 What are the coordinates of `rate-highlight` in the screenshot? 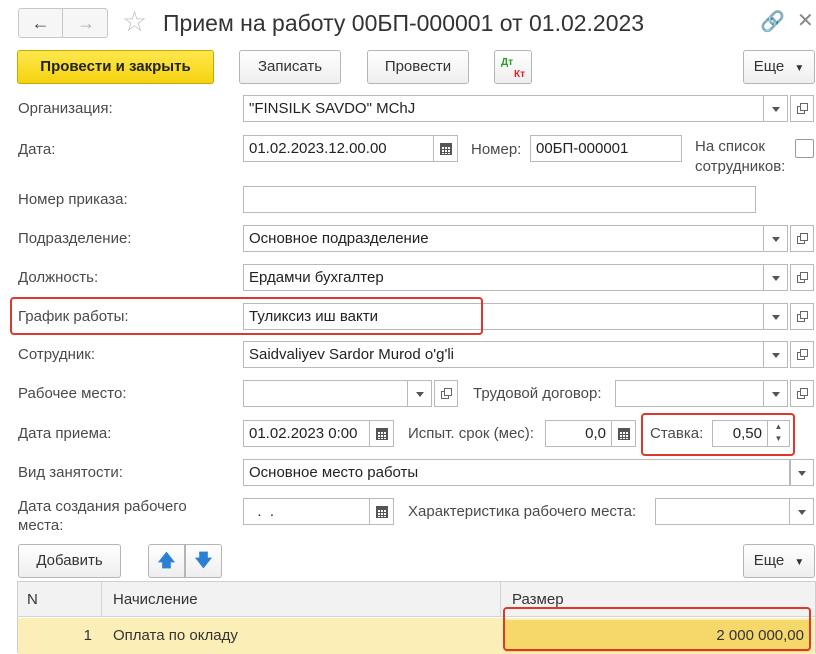 It's located at (718, 434).